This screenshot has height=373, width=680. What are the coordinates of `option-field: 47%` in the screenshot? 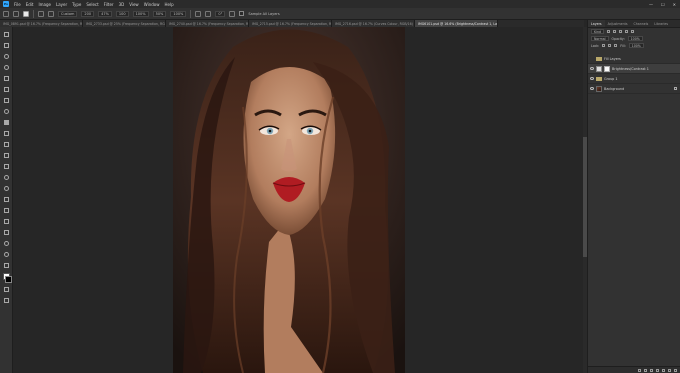 It's located at (105, 13).